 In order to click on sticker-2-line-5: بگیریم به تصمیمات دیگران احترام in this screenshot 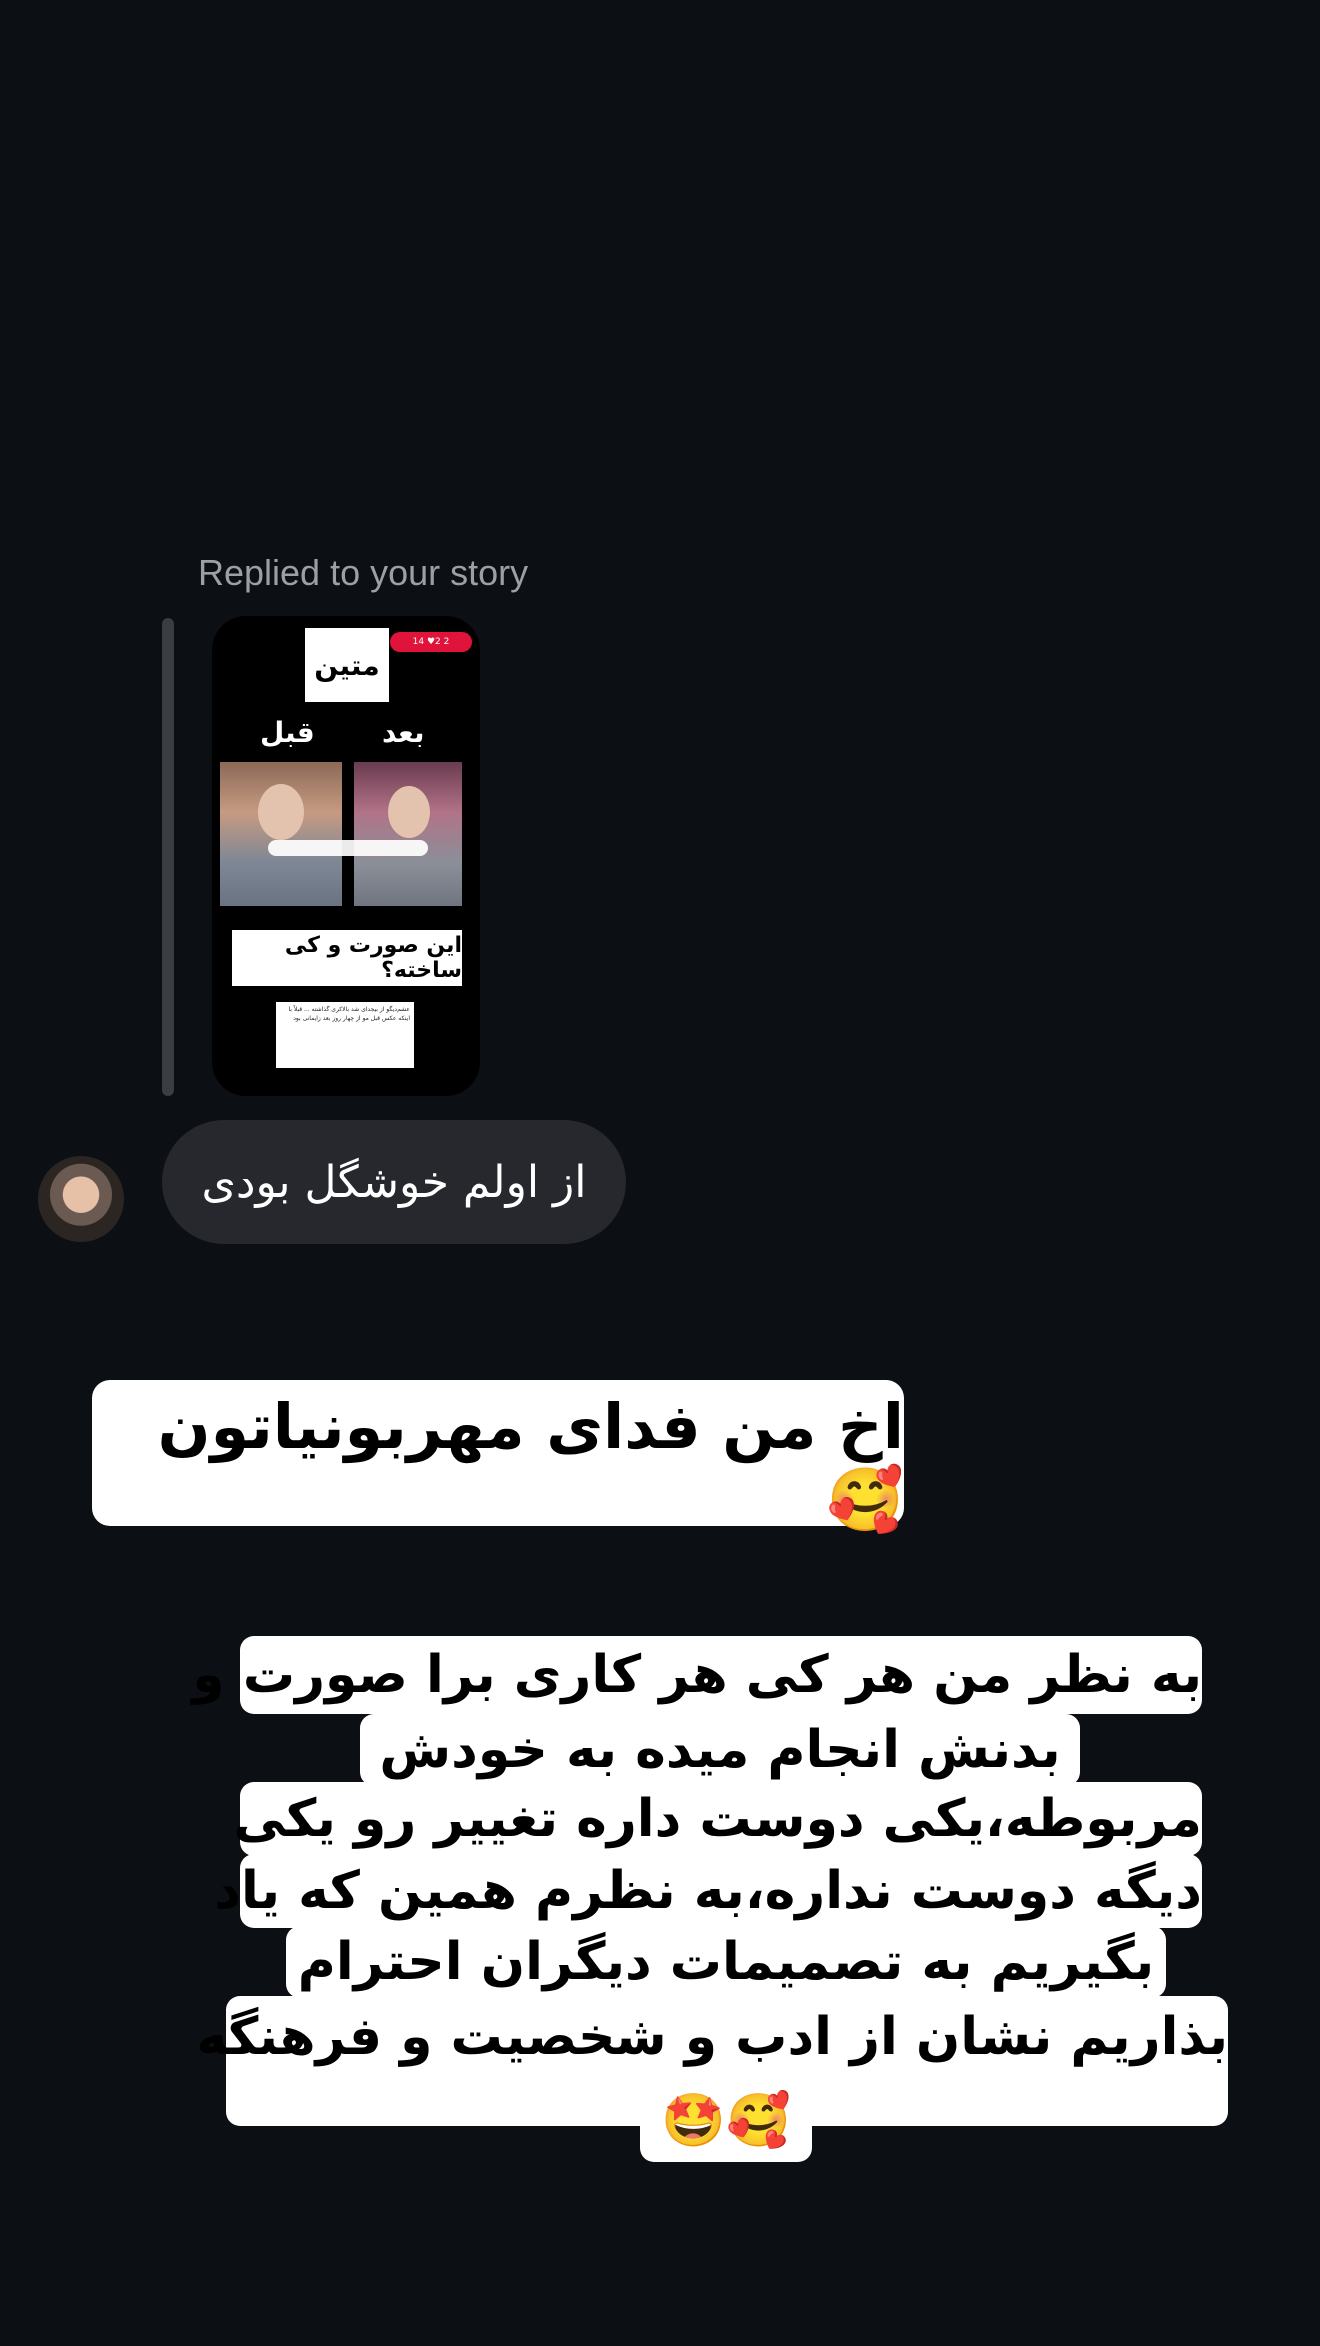, I will do `click(726, 1962)`.